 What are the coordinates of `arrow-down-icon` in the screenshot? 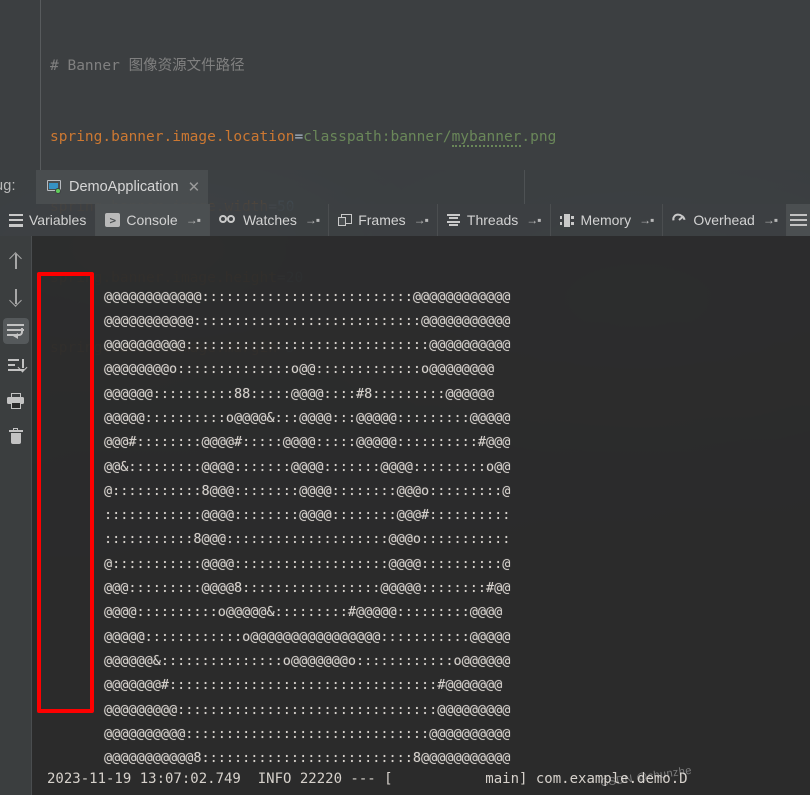 It's located at (15, 296).